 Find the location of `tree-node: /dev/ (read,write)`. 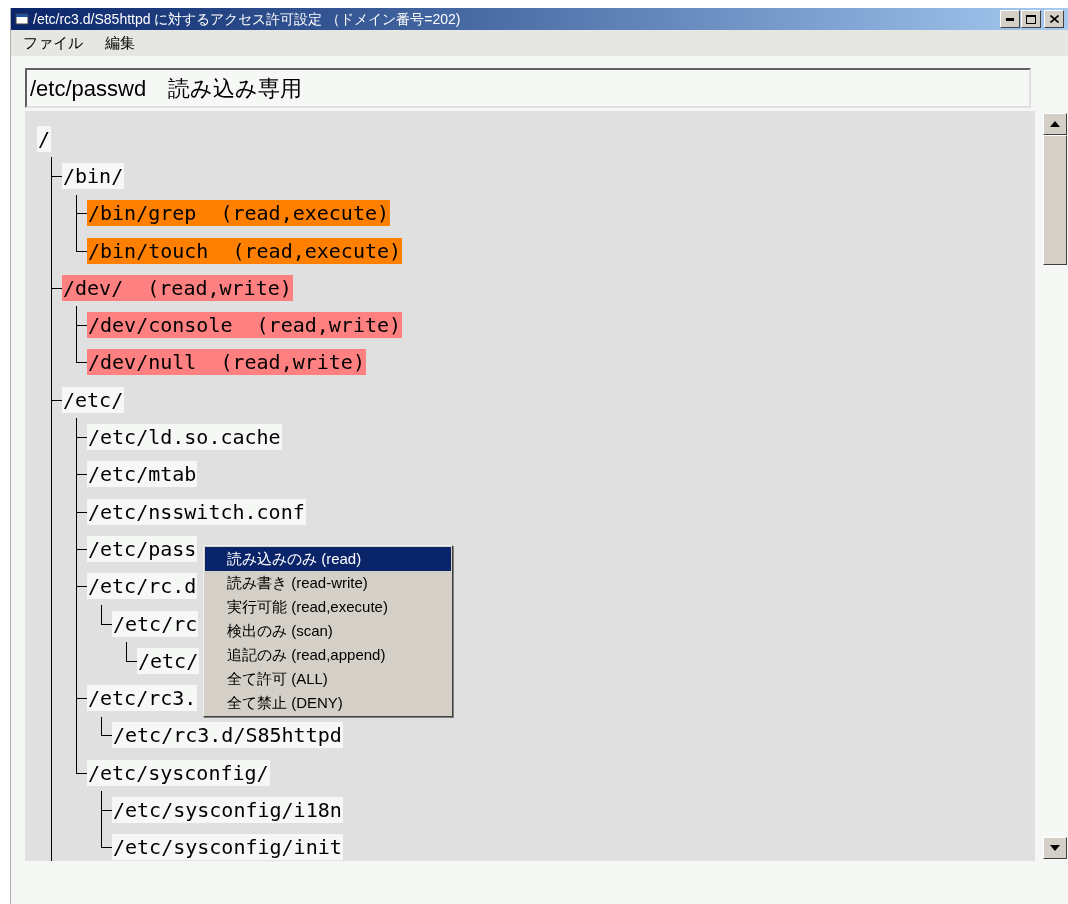

tree-node: /dev/ (read,write) is located at coordinates (177, 287).